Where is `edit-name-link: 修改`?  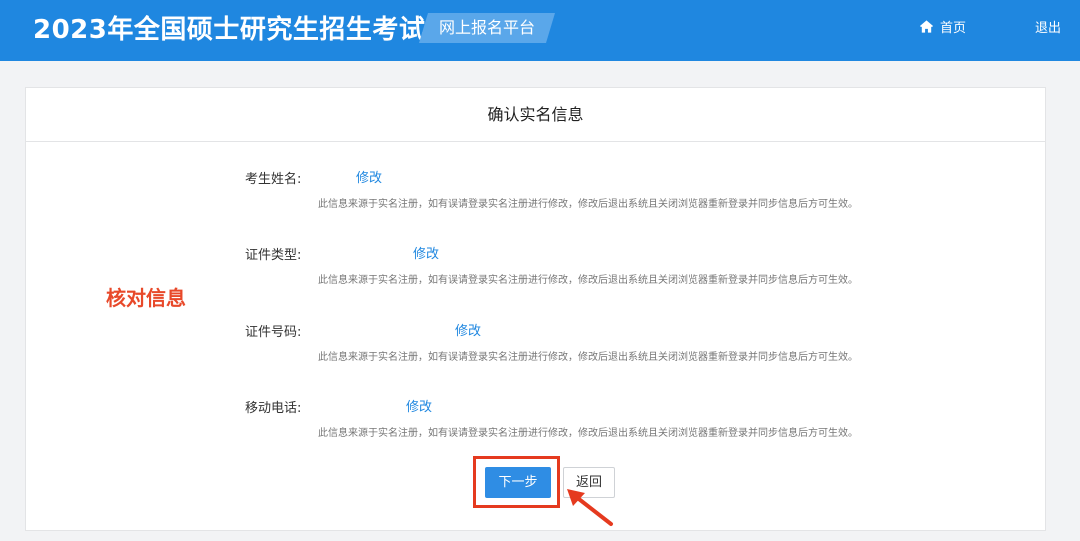 edit-name-link: 修改 is located at coordinates (369, 176).